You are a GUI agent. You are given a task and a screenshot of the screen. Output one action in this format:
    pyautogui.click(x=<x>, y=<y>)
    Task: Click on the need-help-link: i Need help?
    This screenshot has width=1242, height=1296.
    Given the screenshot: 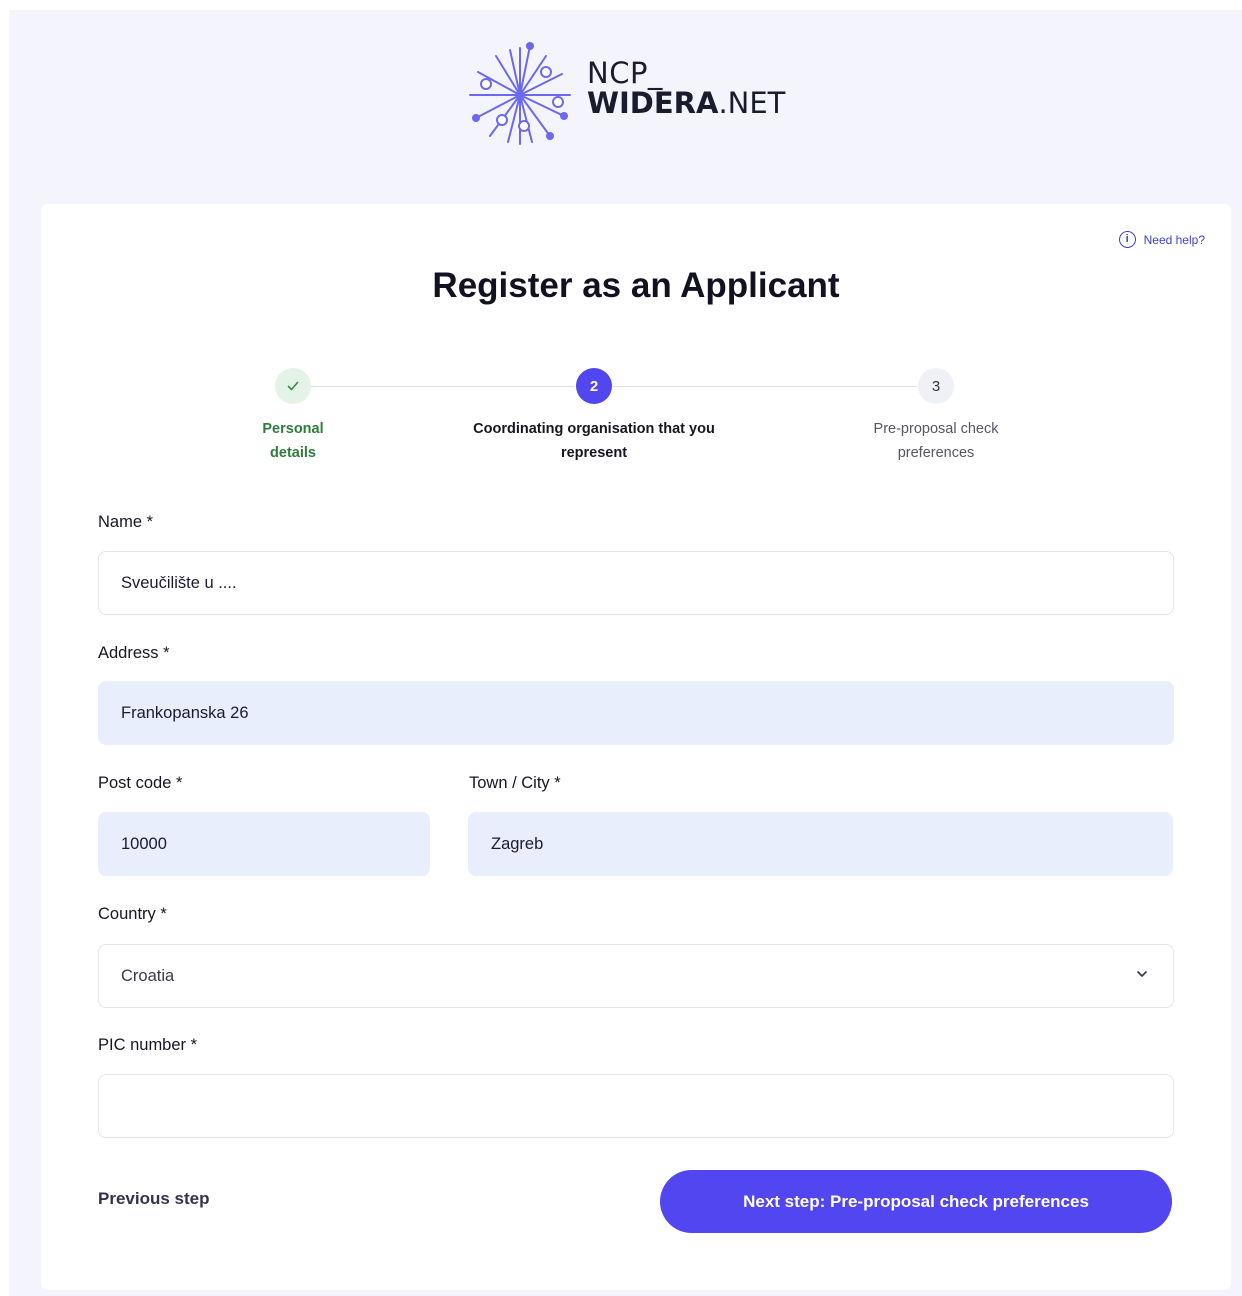 What is the action you would take?
    pyautogui.click(x=1161, y=239)
    